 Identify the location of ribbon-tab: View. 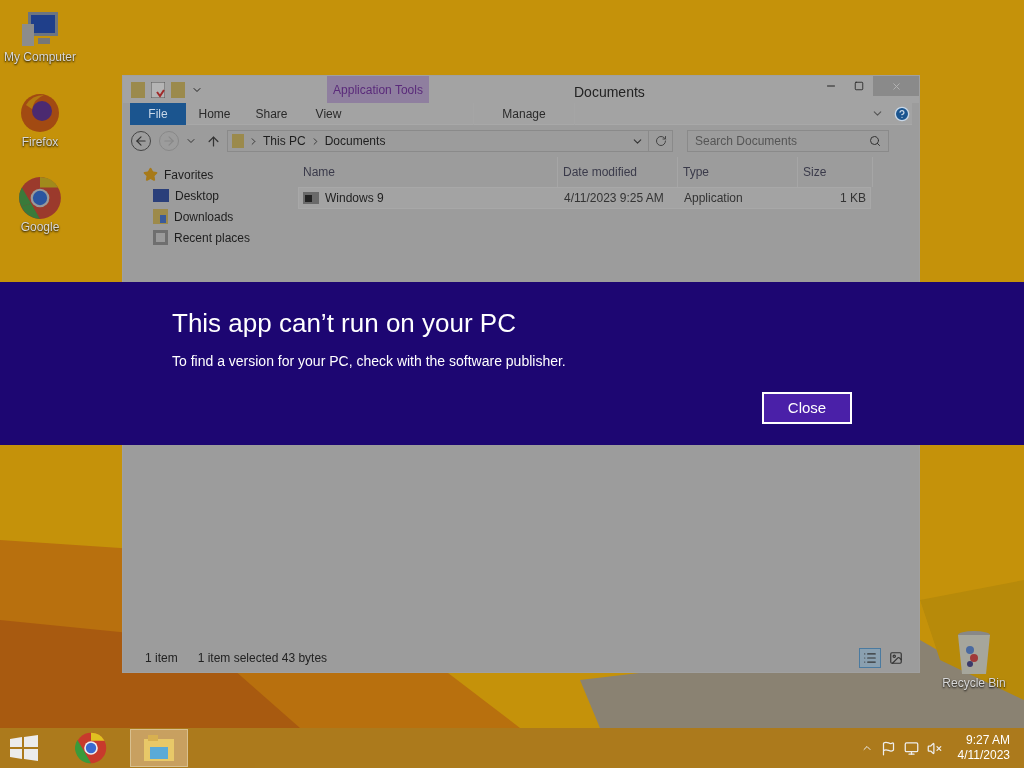
(328, 113).